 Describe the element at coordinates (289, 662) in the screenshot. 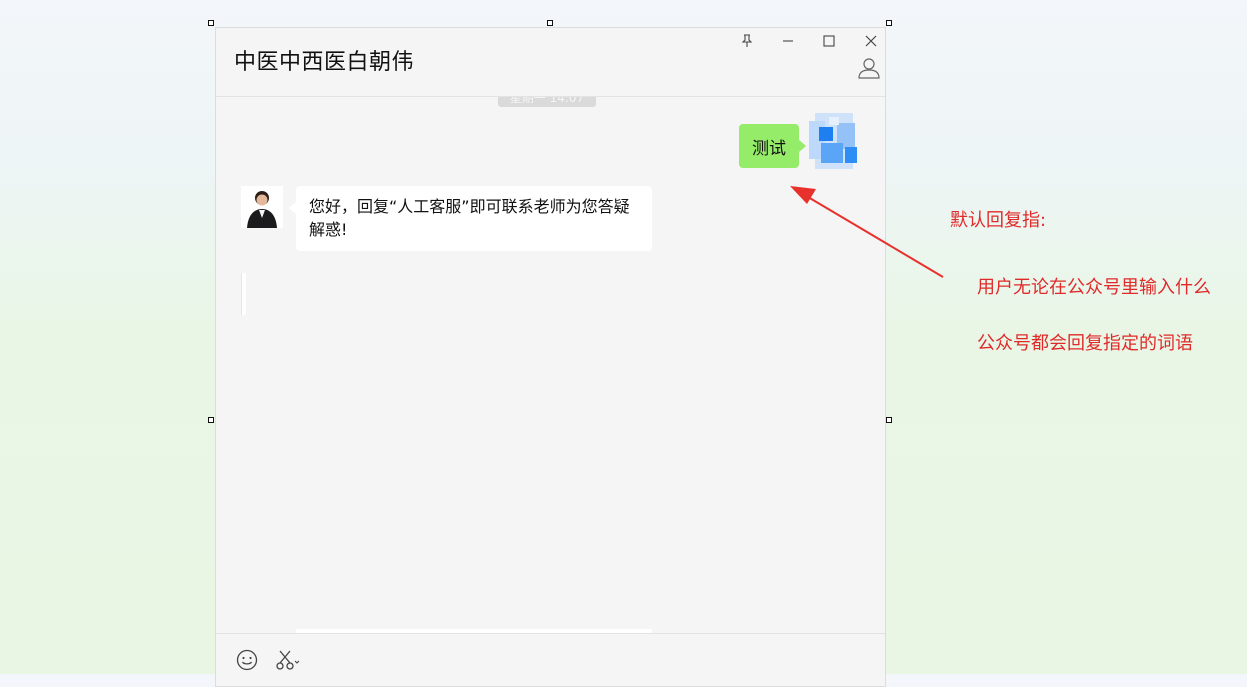

I see `screenshot-scissors-icon` at that location.